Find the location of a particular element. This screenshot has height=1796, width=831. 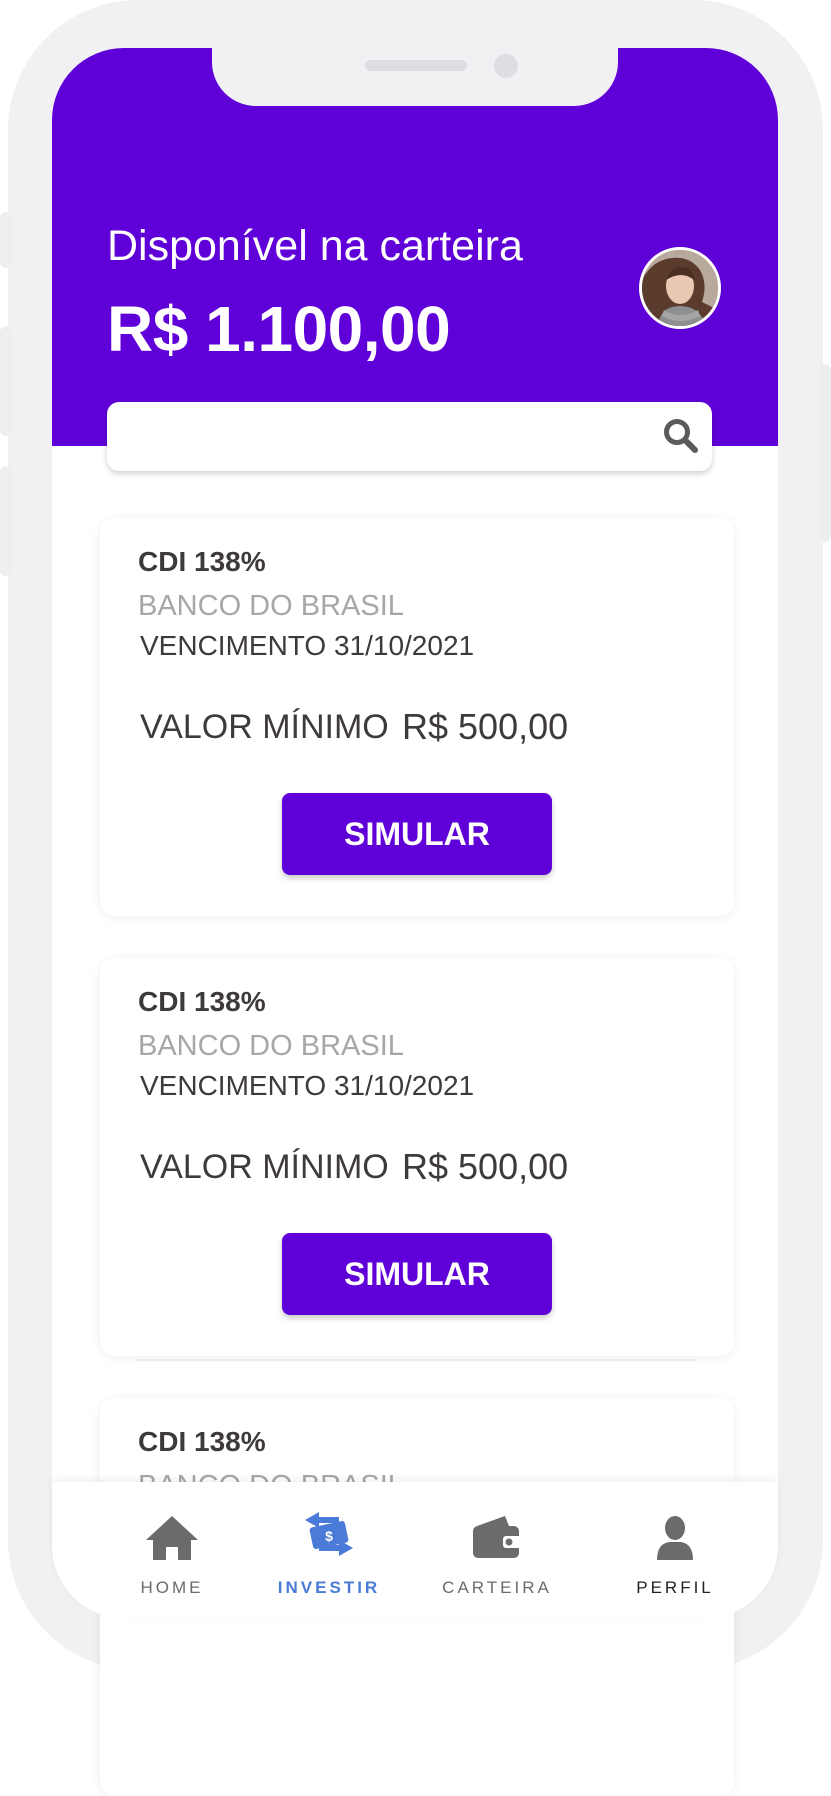

volume-up-button is located at coordinates (6, 381).